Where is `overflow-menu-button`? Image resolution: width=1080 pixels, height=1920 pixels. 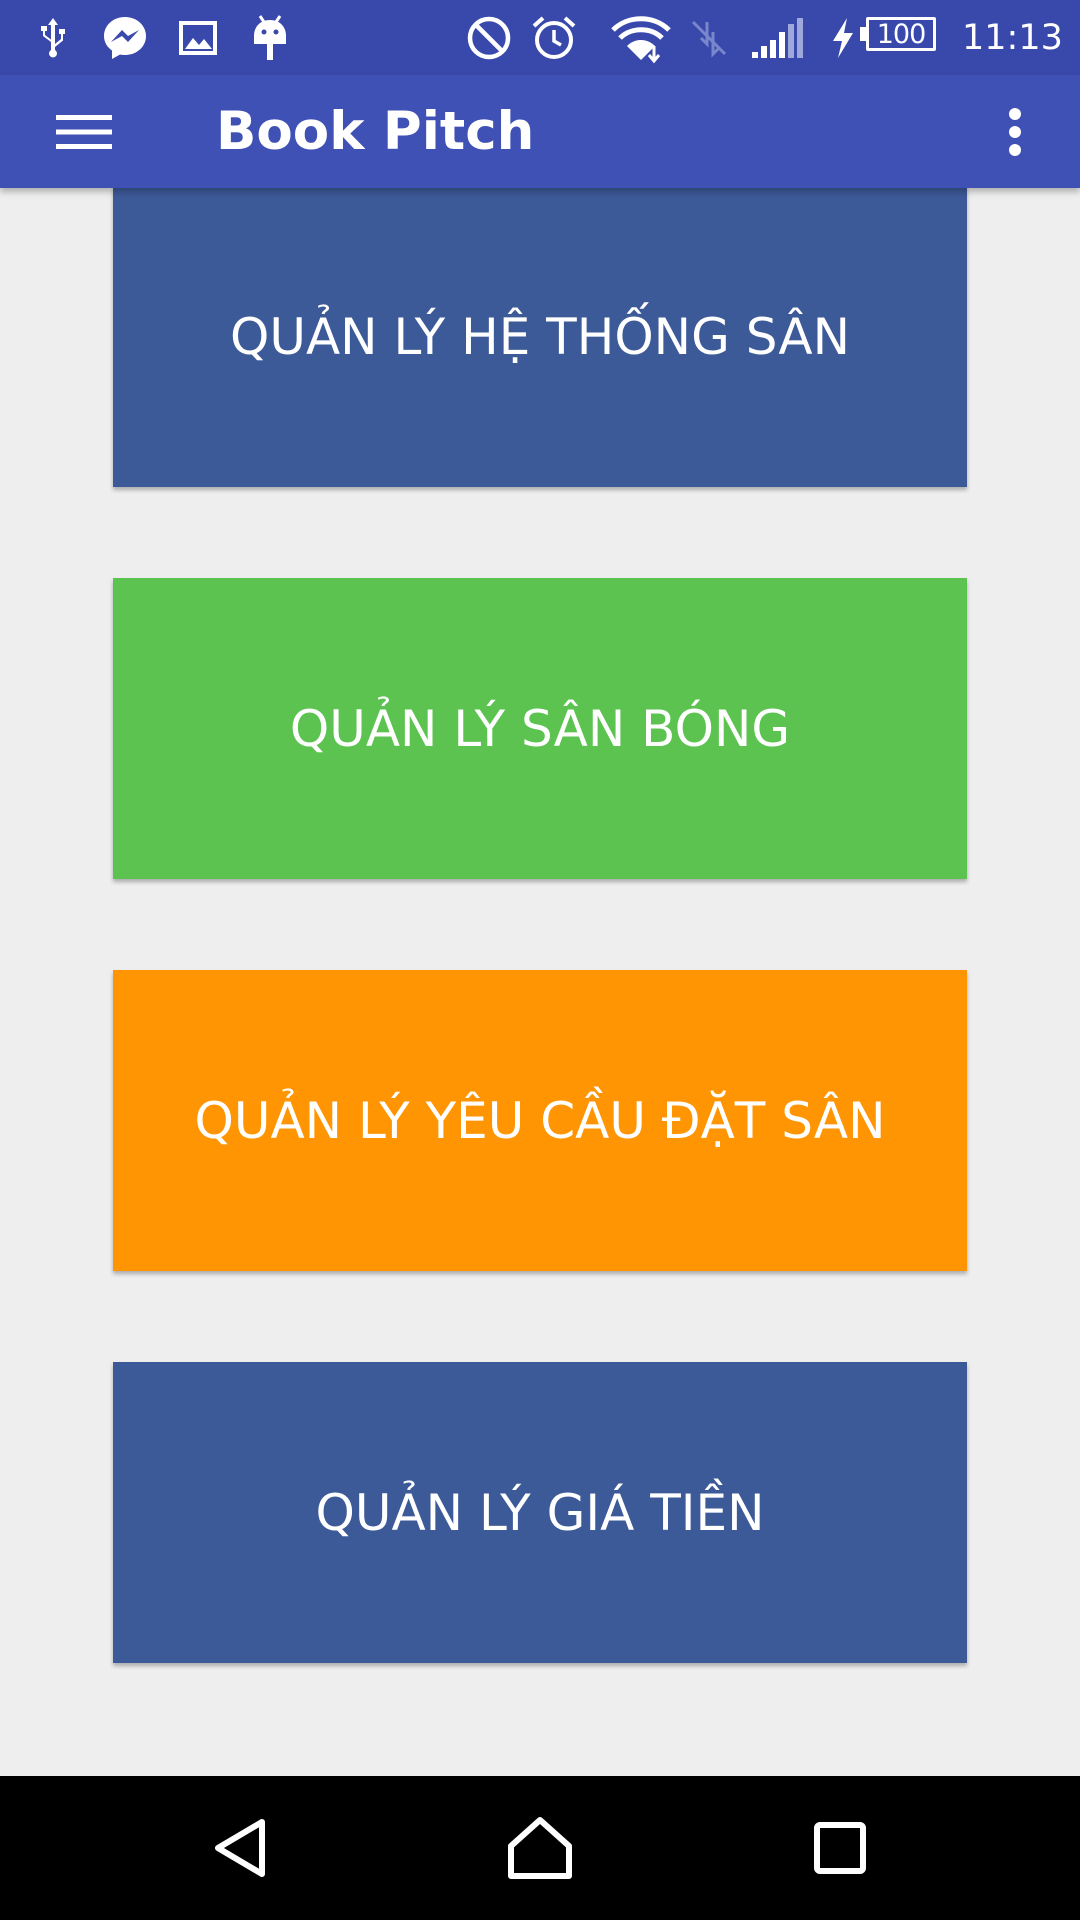
overflow-menu-button is located at coordinates (1015, 131).